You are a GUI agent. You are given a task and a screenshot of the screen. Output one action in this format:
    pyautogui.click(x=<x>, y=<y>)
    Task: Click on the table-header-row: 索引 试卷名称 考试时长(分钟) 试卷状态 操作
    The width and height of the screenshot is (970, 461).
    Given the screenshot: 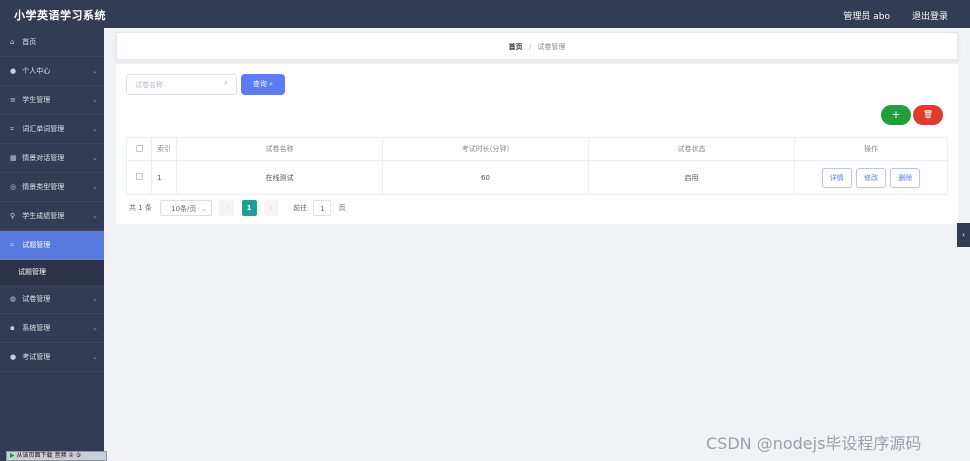 What is the action you would take?
    pyautogui.click(x=537, y=149)
    